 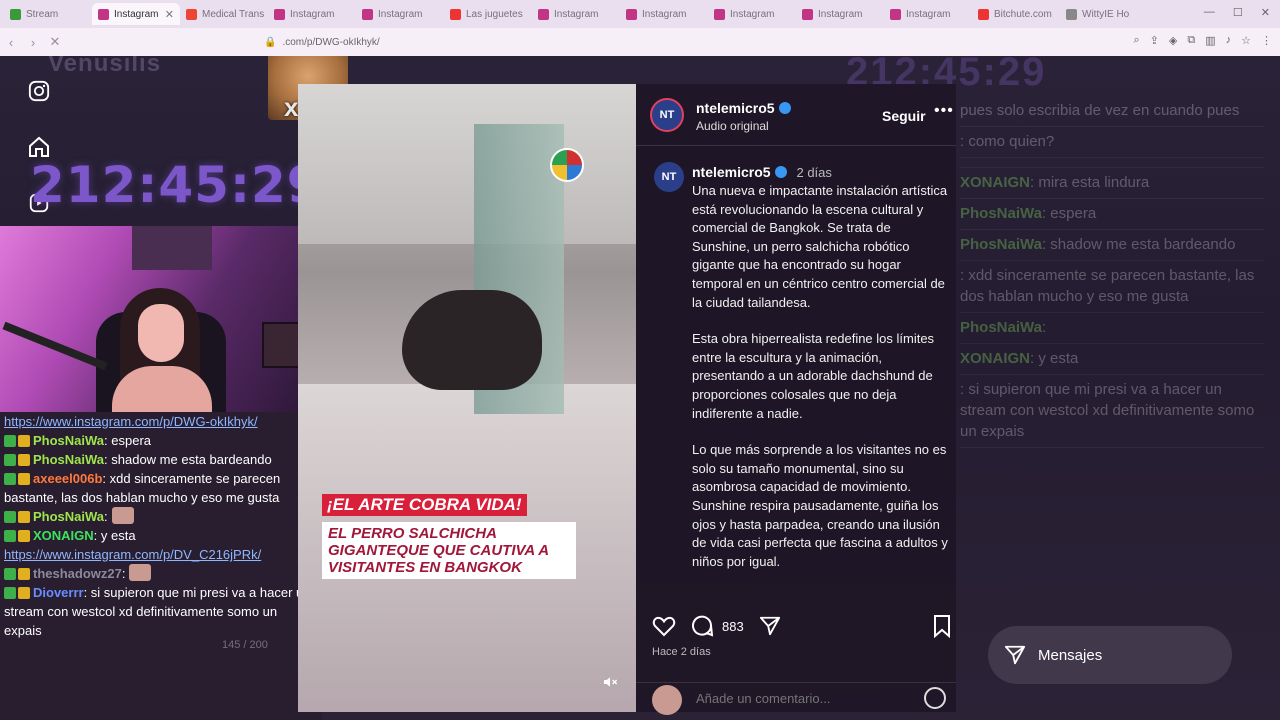 I want to click on more-options-icon: •••, so click(x=944, y=111).